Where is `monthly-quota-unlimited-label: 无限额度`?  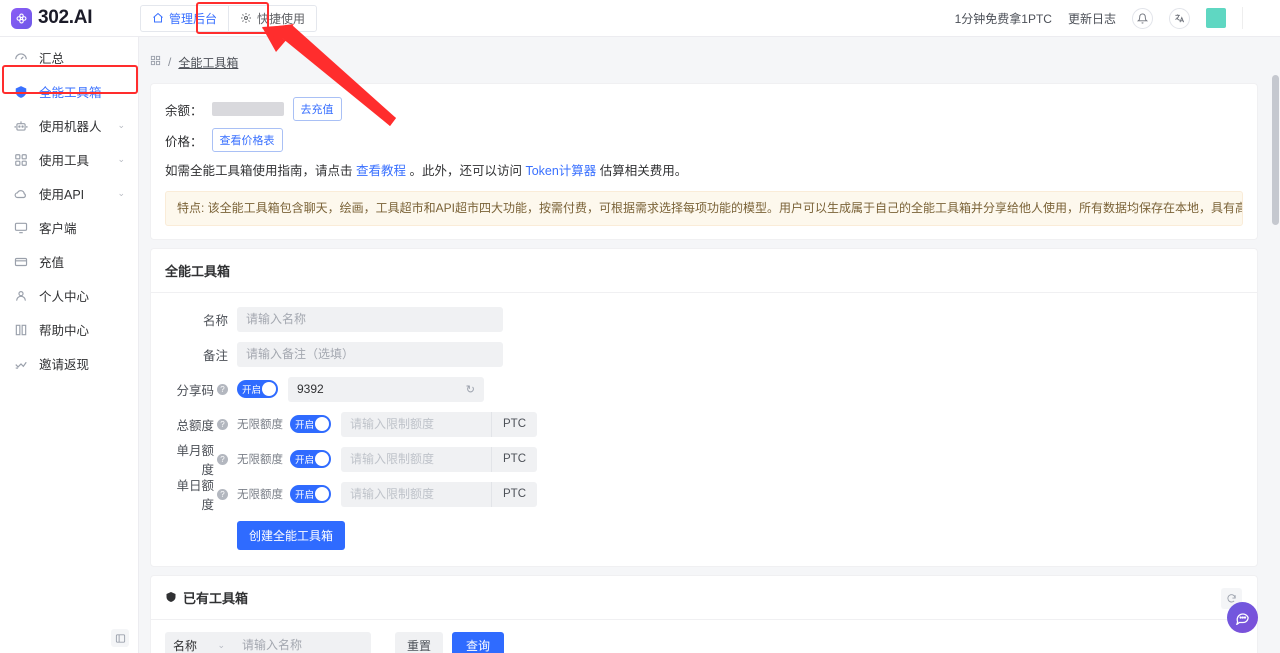 monthly-quota-unlimited-label: 无限额度 is located at coordinates (260, 460).